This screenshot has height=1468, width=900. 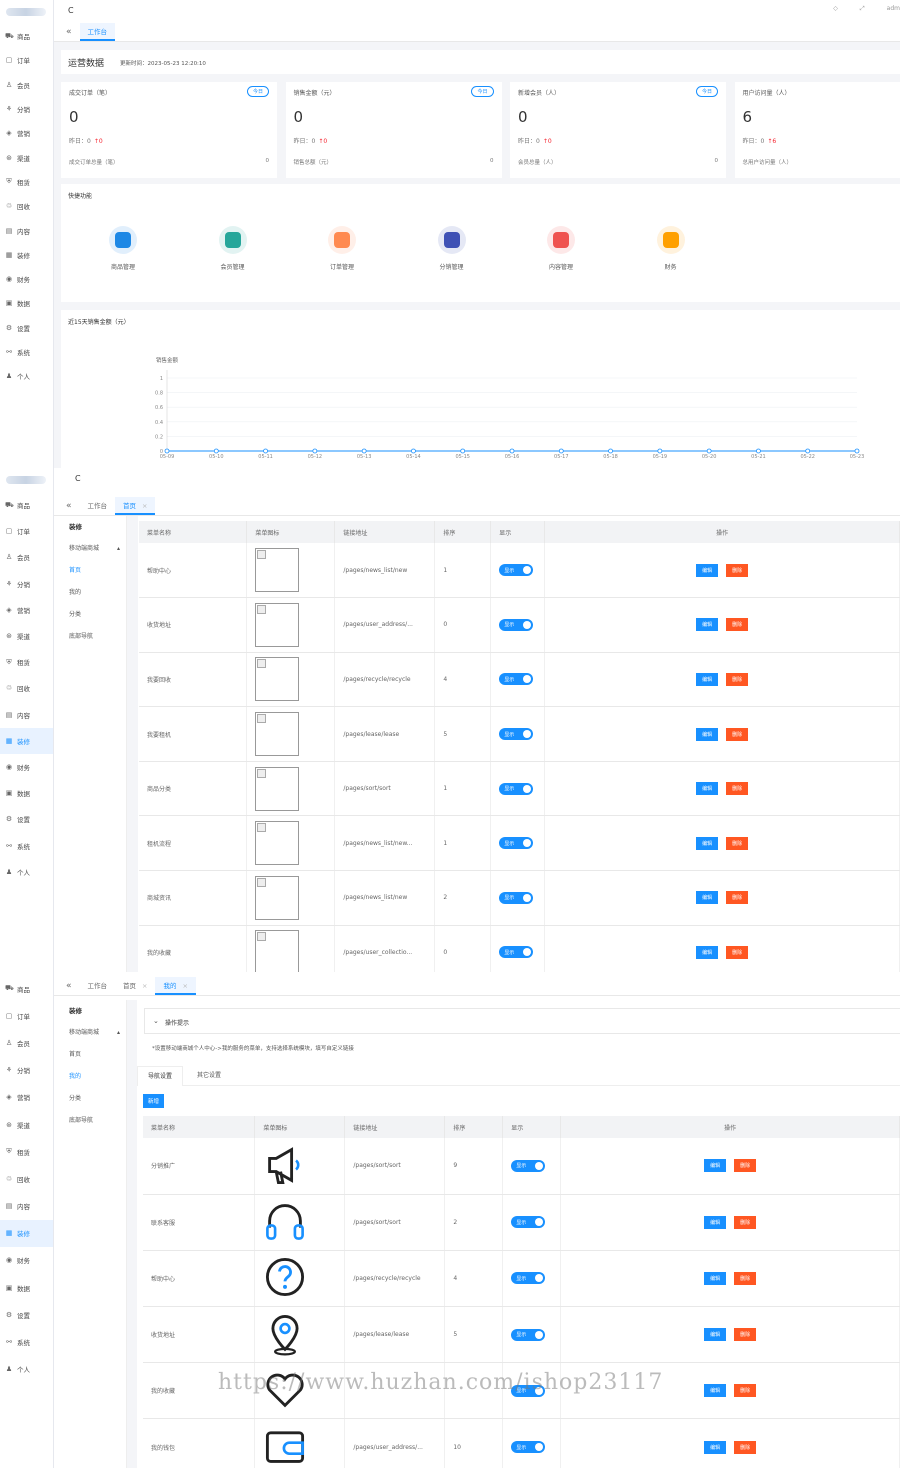 What do you see at coordinates (561, 248) in the screenshot?
I see `quick-link: 内容管理` at bounding box center [561, 248].